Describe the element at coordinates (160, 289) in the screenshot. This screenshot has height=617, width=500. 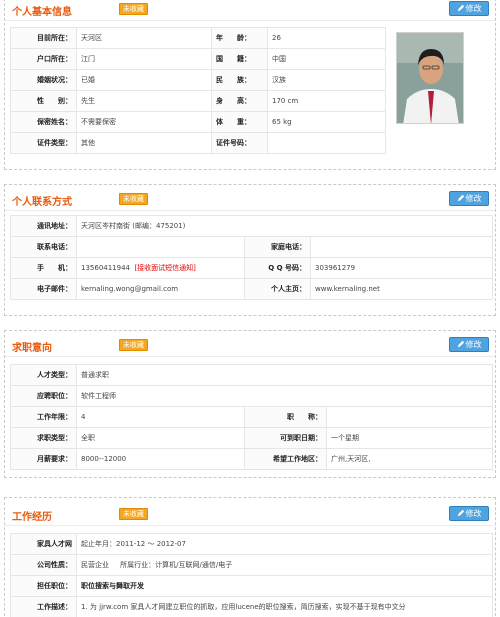
I see `email-value: kernaling.wong@gmail.com` at that location.